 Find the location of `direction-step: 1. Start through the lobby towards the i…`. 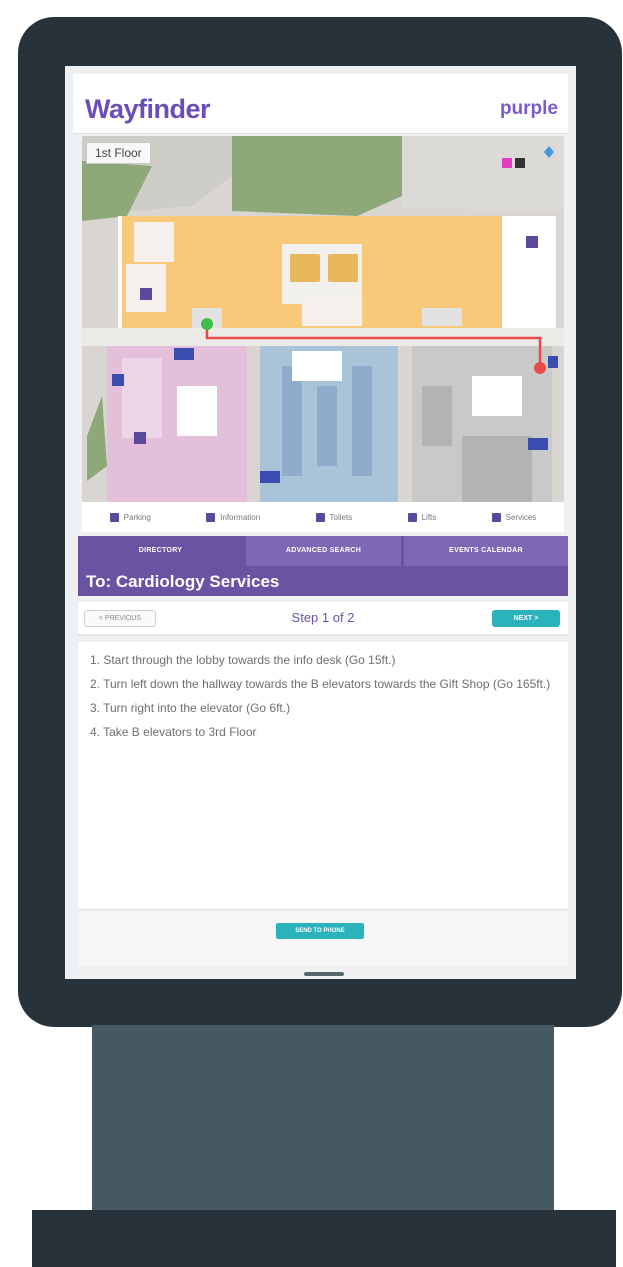

direction-step: 1. Start through the lobby towards the i… is located at coordinates (243, 660).